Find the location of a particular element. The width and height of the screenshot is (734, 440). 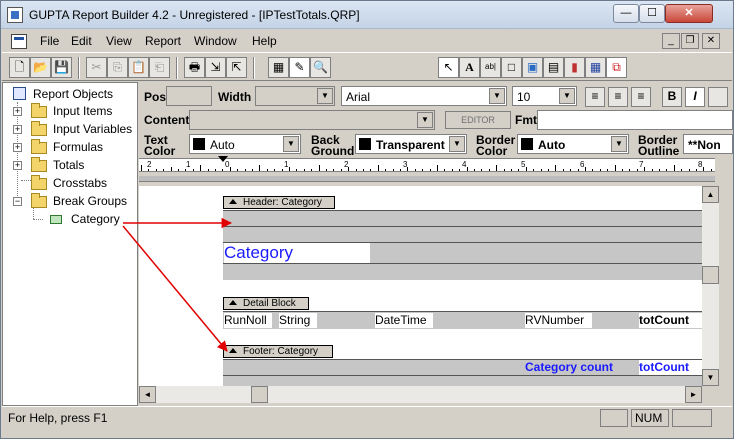

save-button: 💾 is located at coordinates (61, 67).